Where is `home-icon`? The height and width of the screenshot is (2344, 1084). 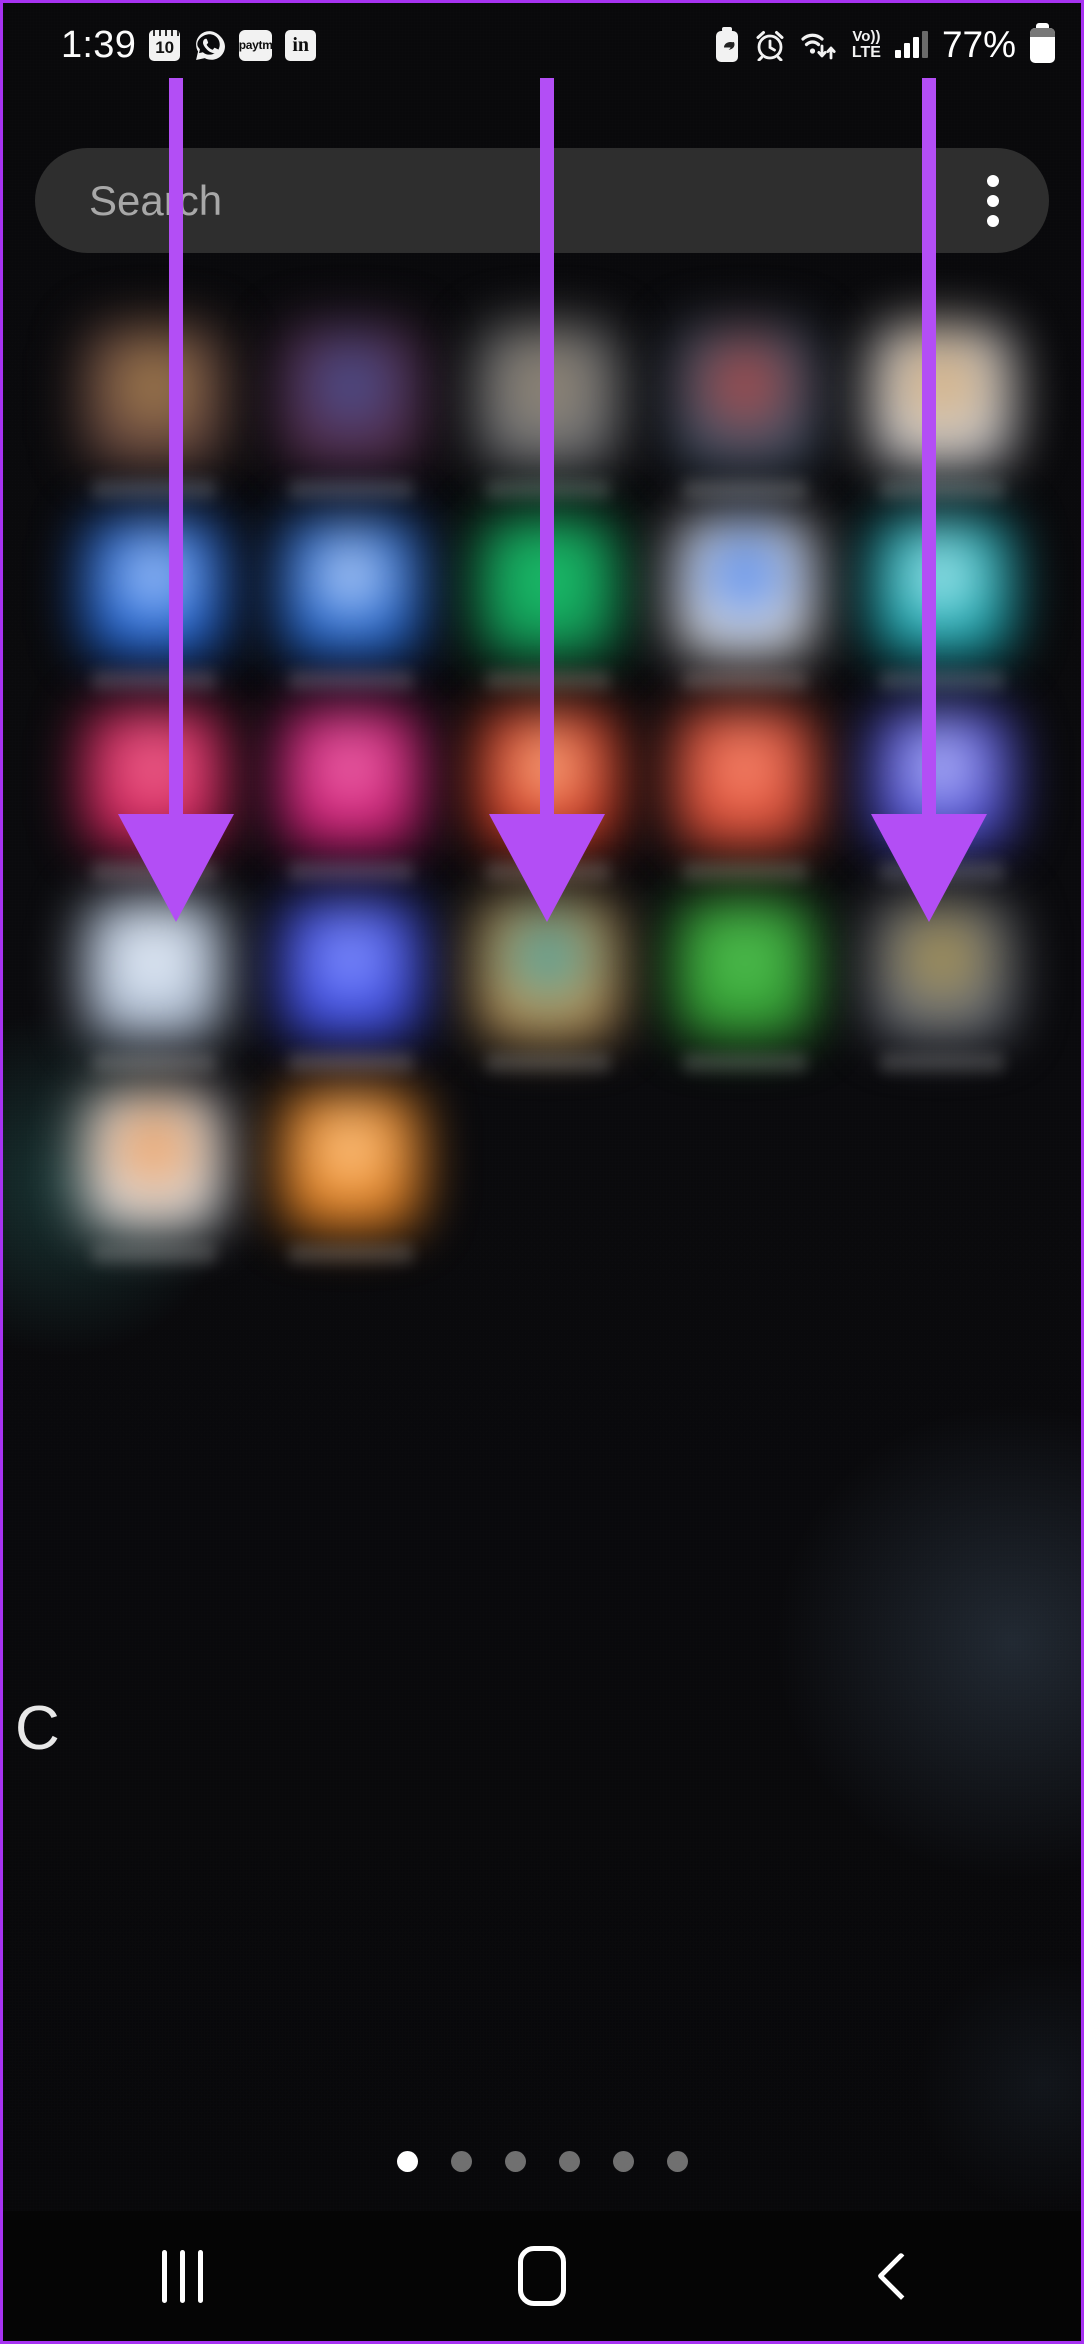 home-icon is located at coordinates (541, 2276).